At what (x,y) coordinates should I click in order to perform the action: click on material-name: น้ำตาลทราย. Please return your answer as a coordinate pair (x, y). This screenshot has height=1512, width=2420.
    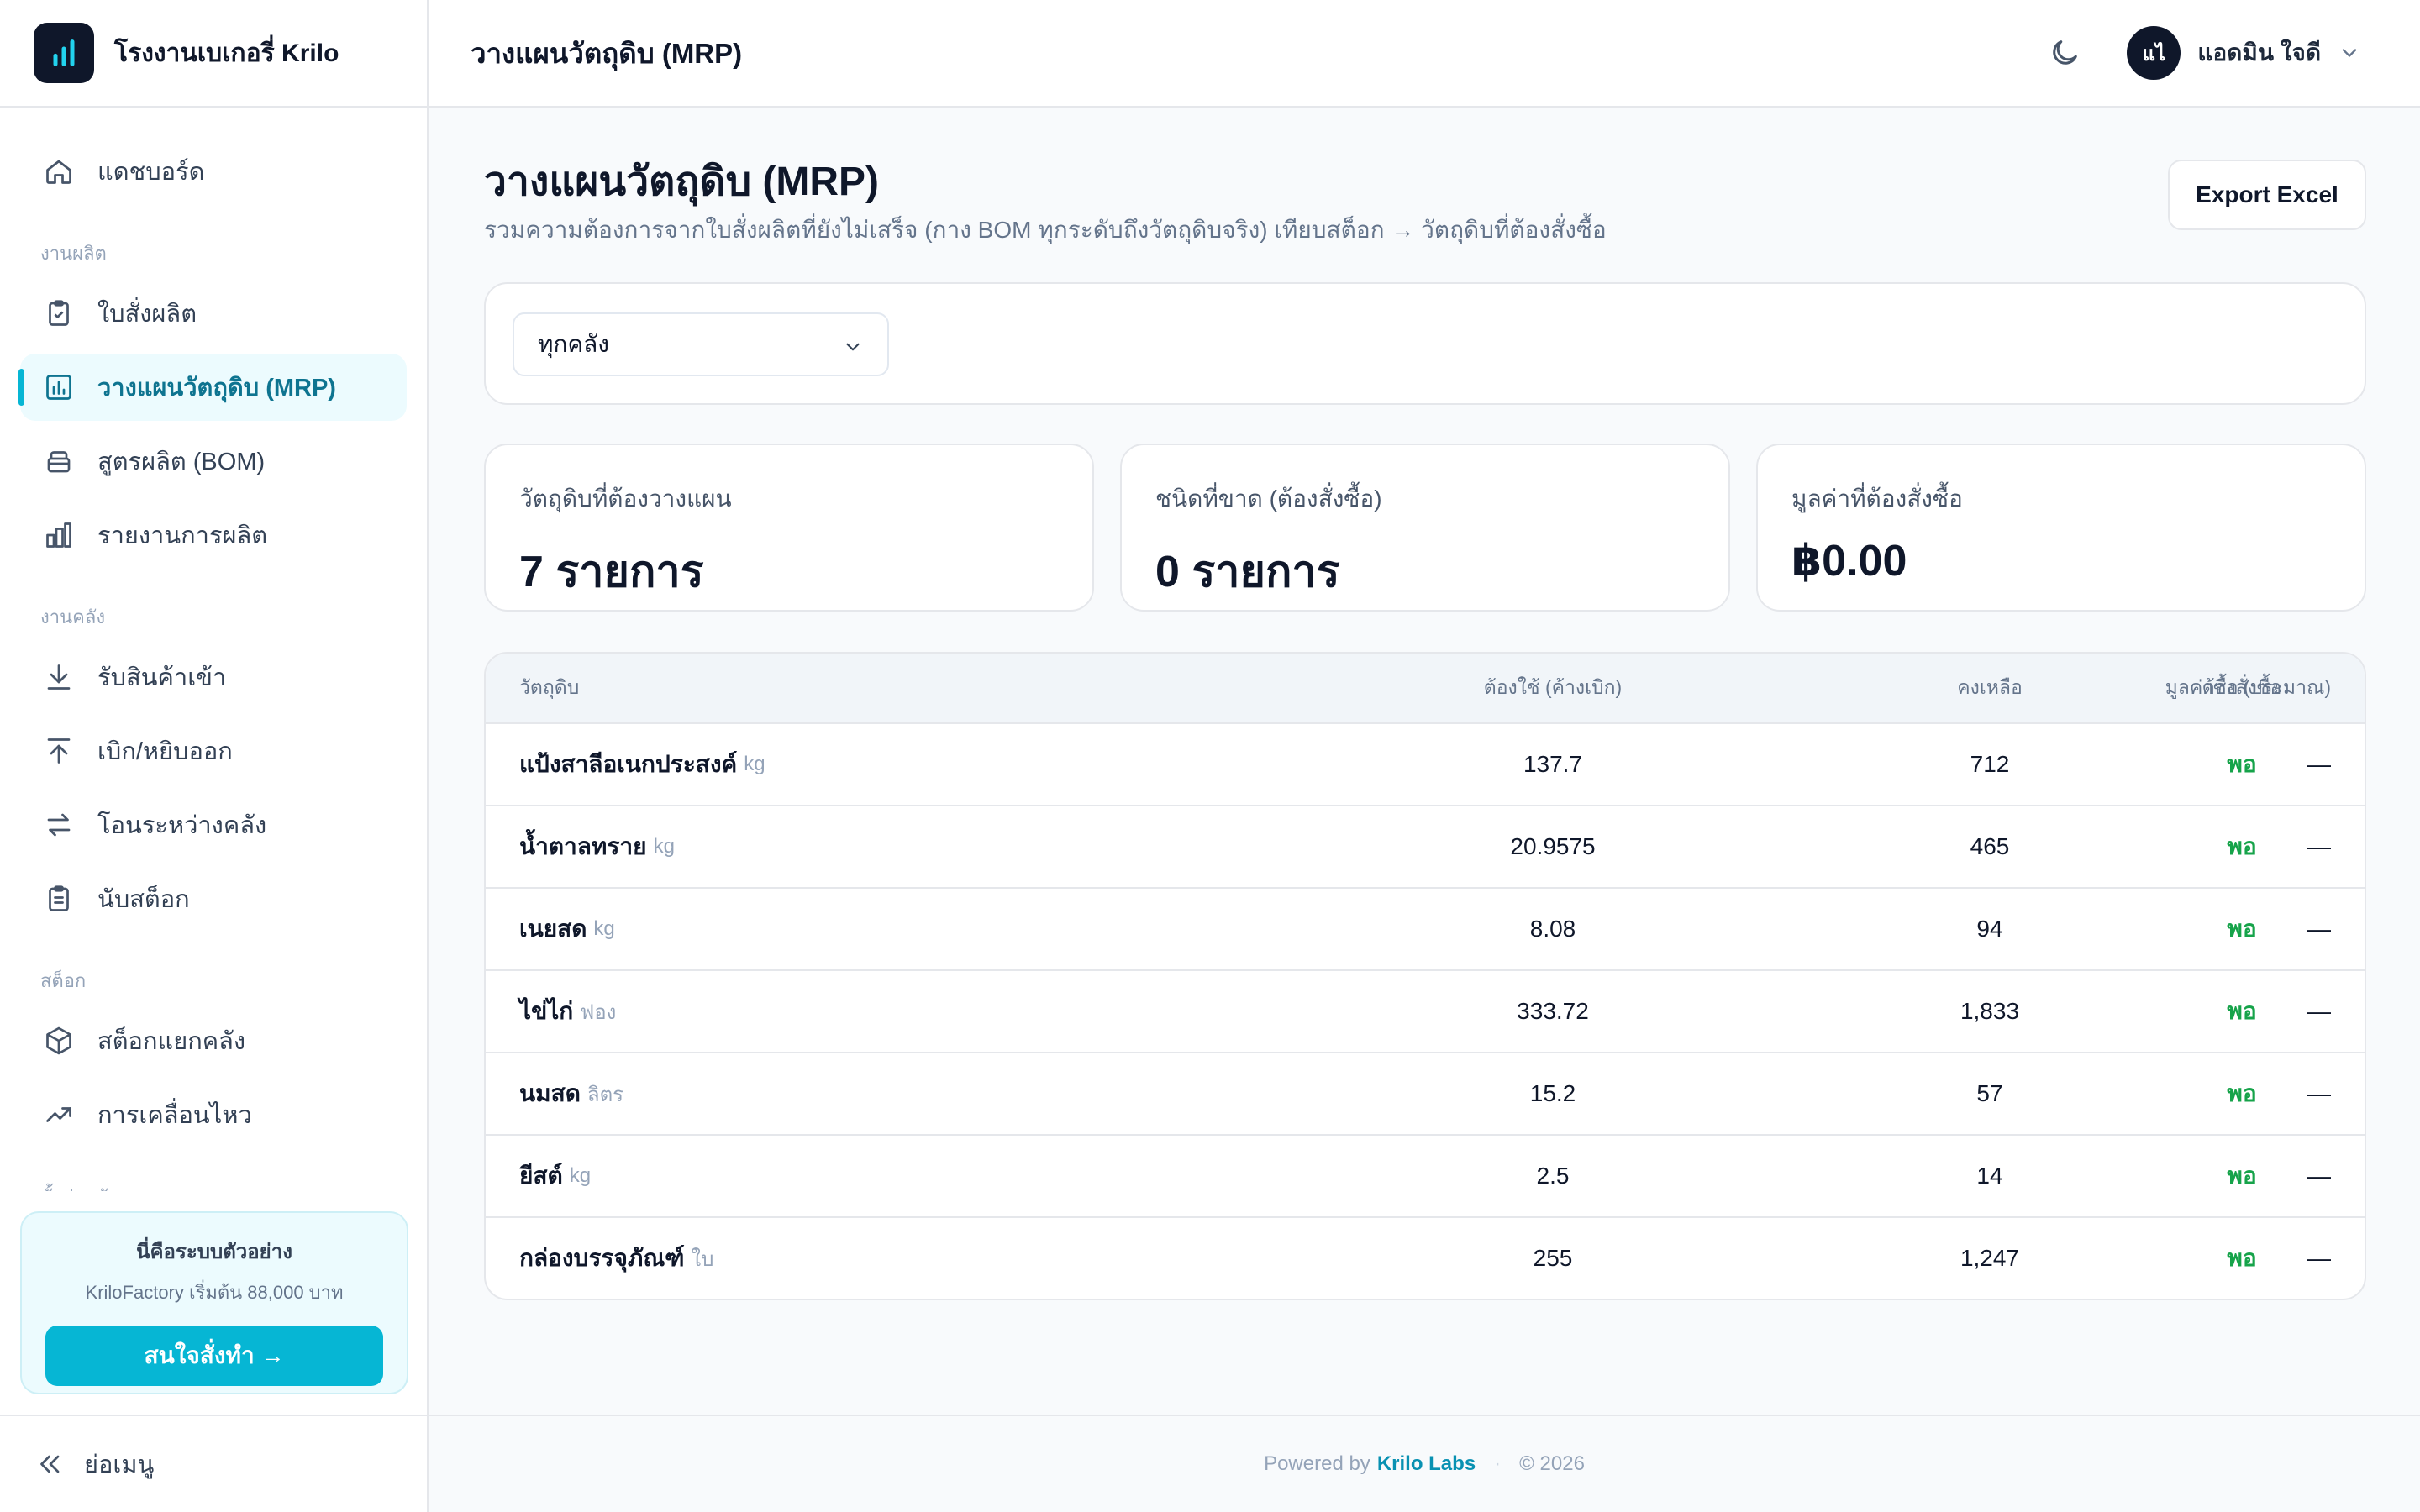
    Looking at the image, I should click on (583, 846).